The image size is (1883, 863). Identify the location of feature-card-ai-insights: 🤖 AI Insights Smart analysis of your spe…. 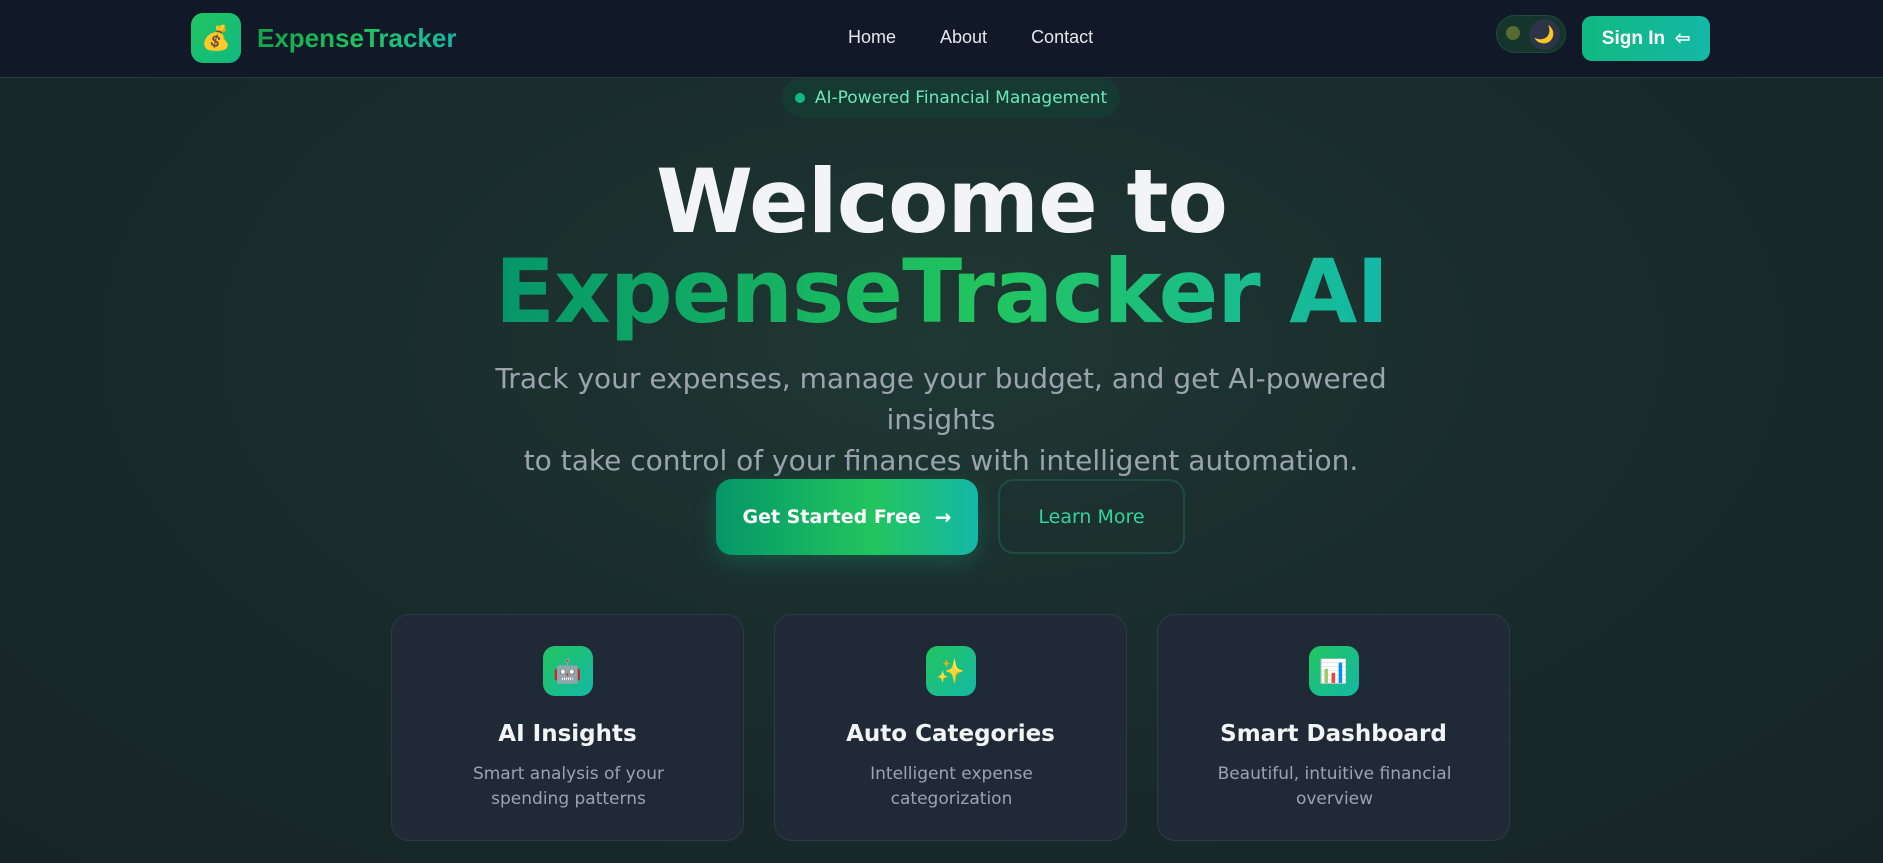
(567, 727).